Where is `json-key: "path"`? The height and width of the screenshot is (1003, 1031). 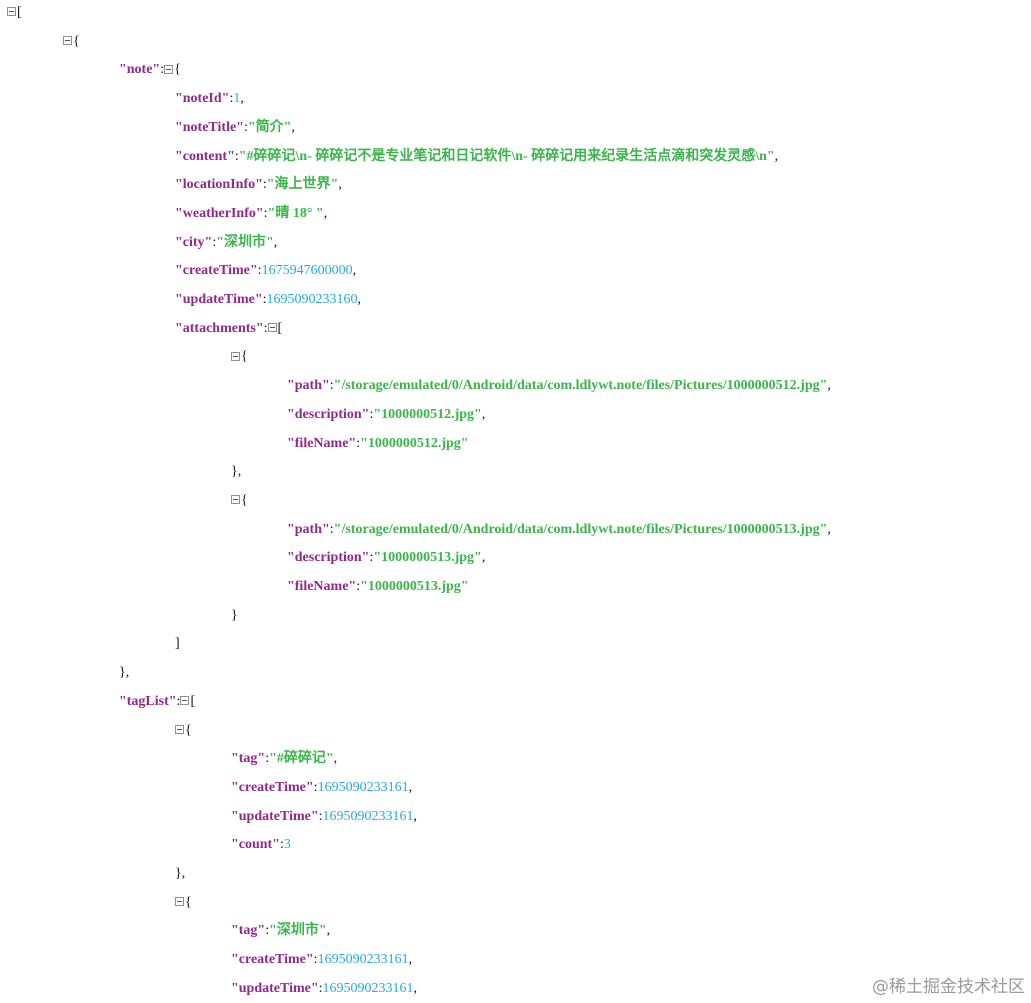
json-key: "path" is located at coordinates (308, 529).